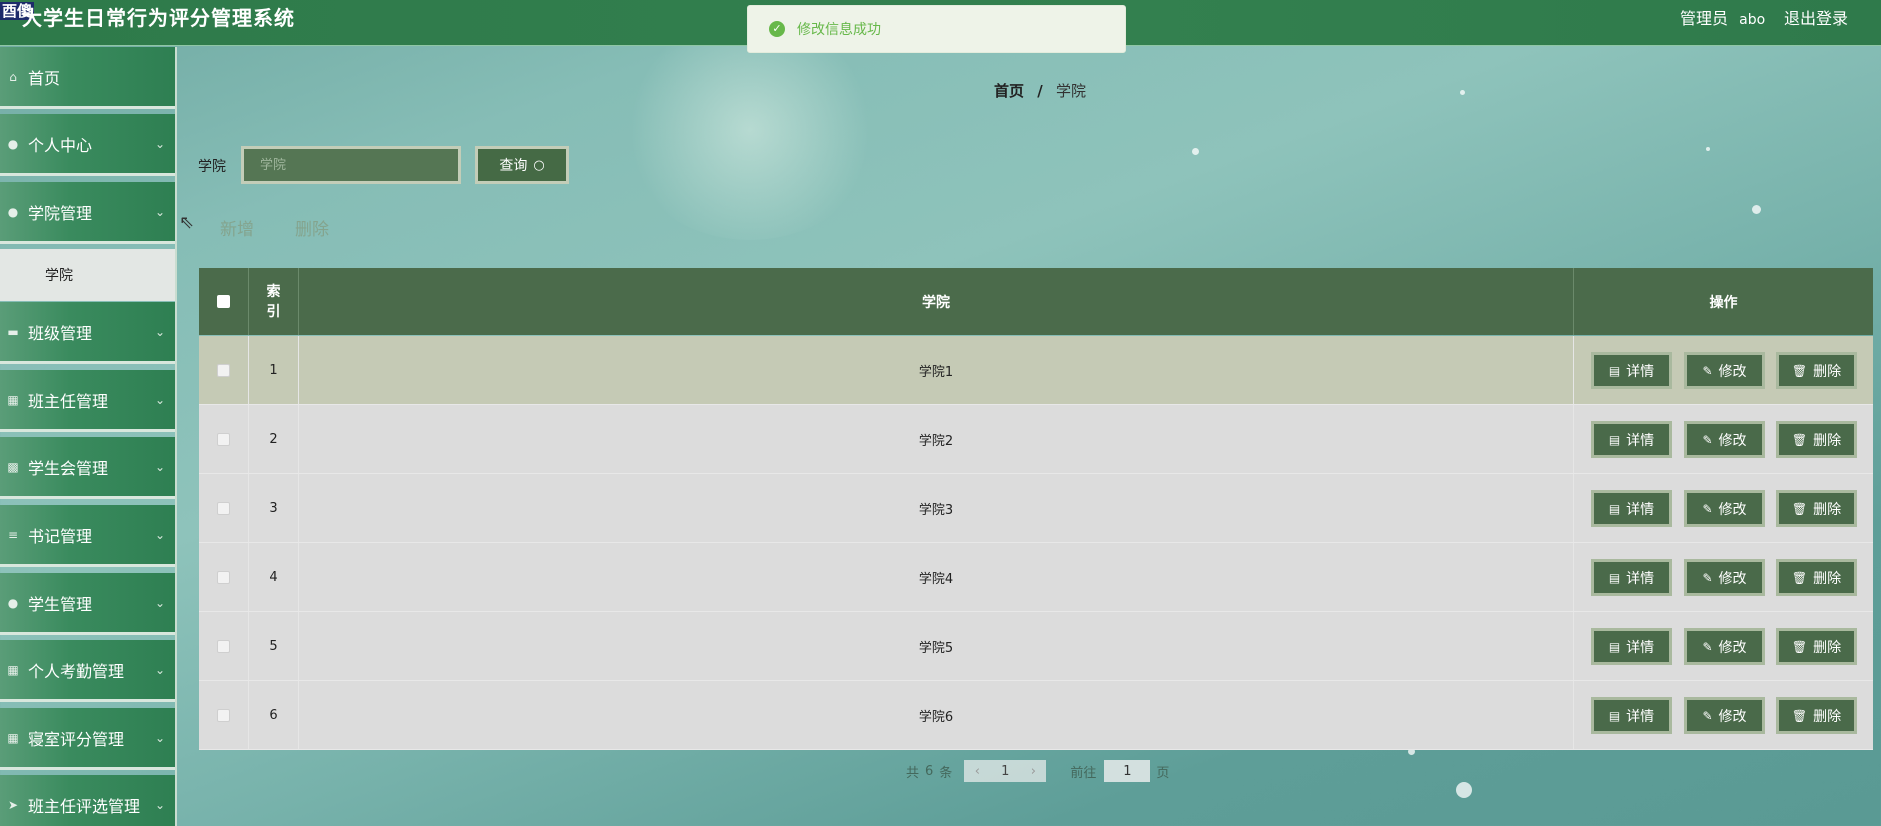 The height and width of the screenshot is (826, 1881). Describe the element at coordinates (223, 301) in the screenshot. I see `select-all-checkbox` at that location.